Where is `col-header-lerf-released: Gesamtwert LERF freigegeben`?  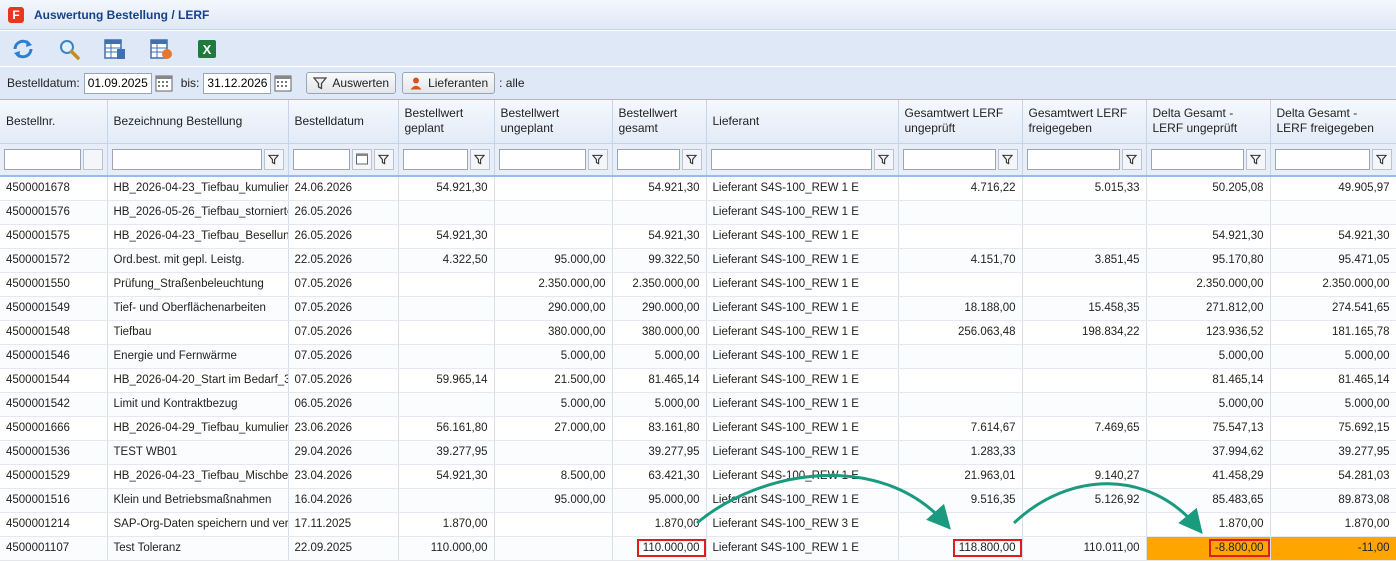
col-header-lerf-released: Gesamtwert LERF freigegeben is located at coordinates (1084, 122).